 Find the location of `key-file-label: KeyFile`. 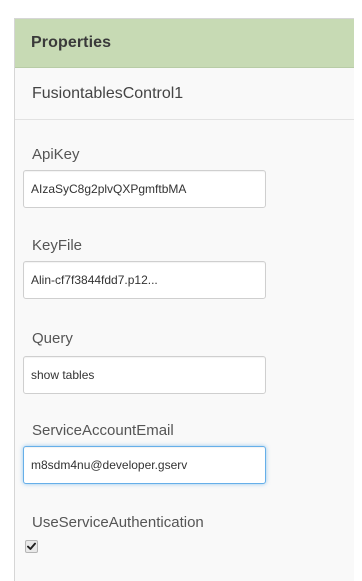

key-file-label: KeyFile is located at coordinates (57, 245).